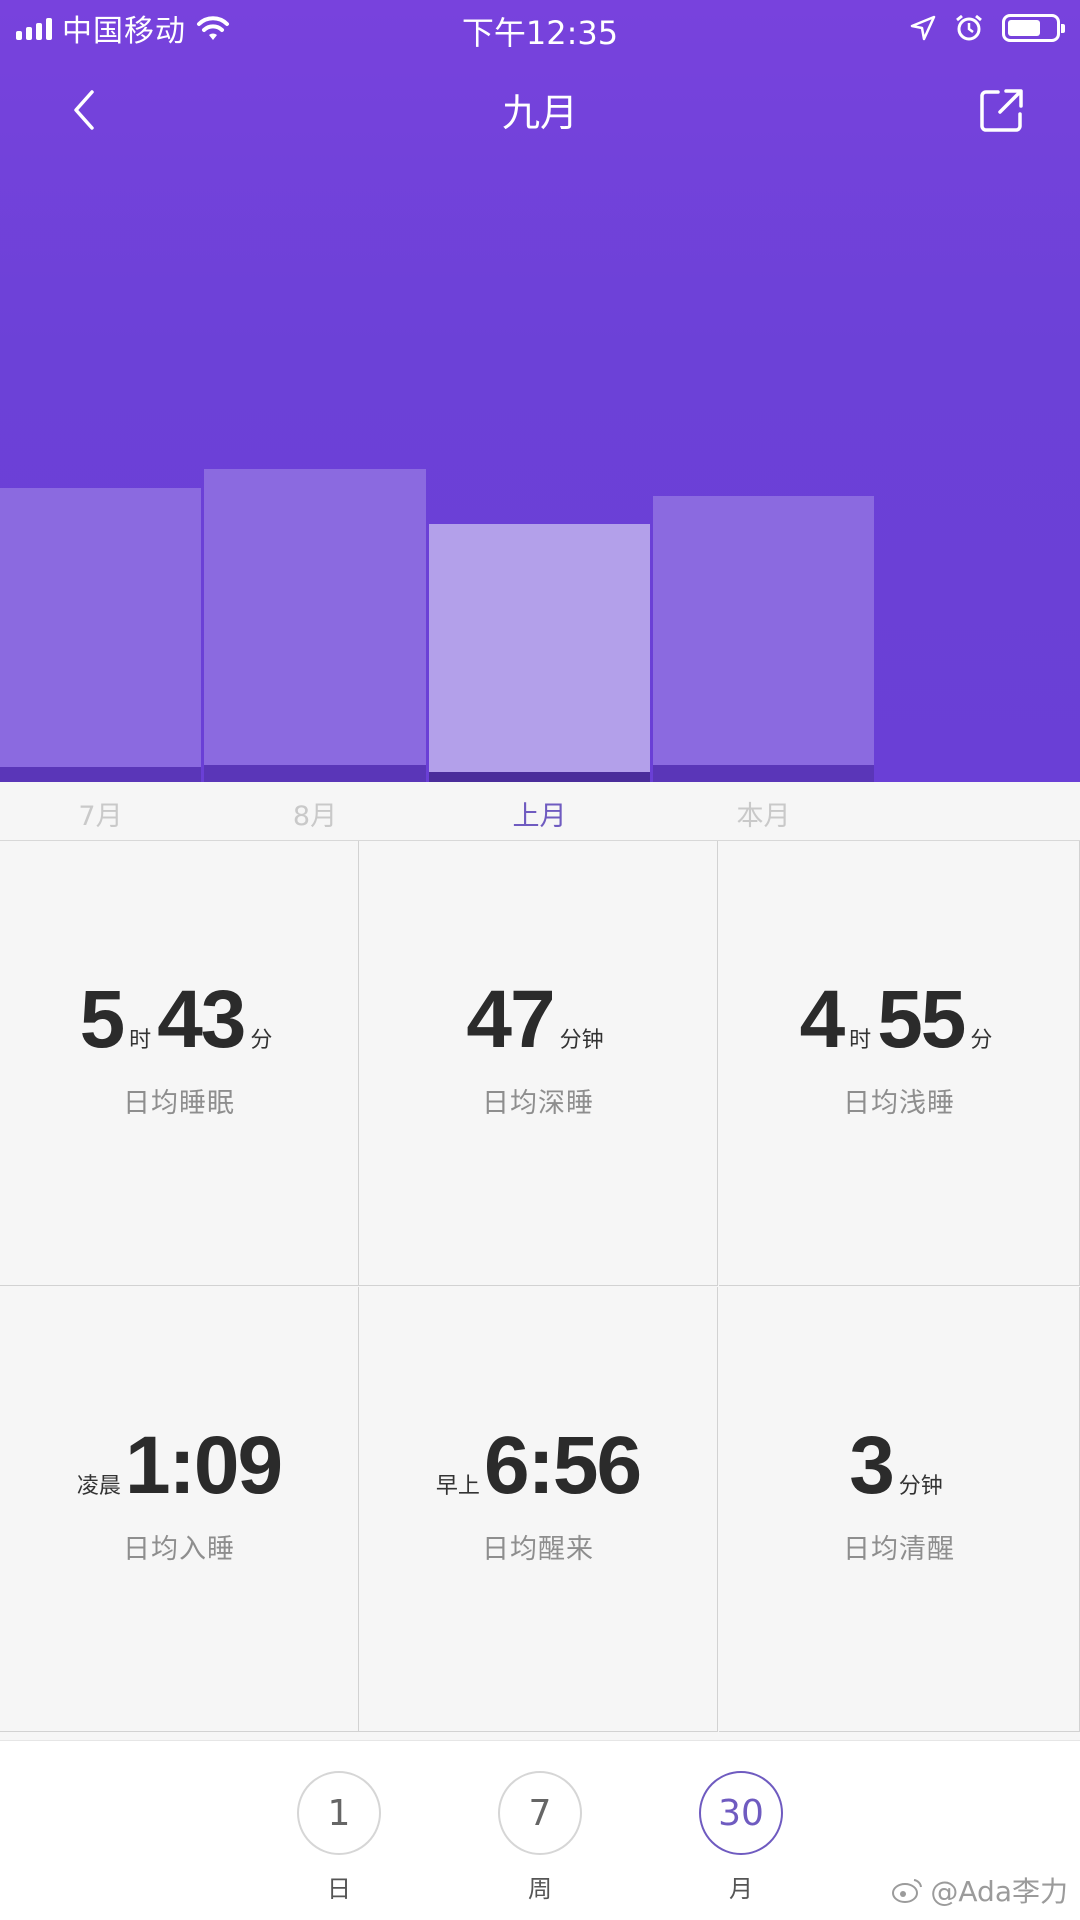 This screenshot has width=1080, height=1920. I want to click on period-number: 7, so click(540, 1813).